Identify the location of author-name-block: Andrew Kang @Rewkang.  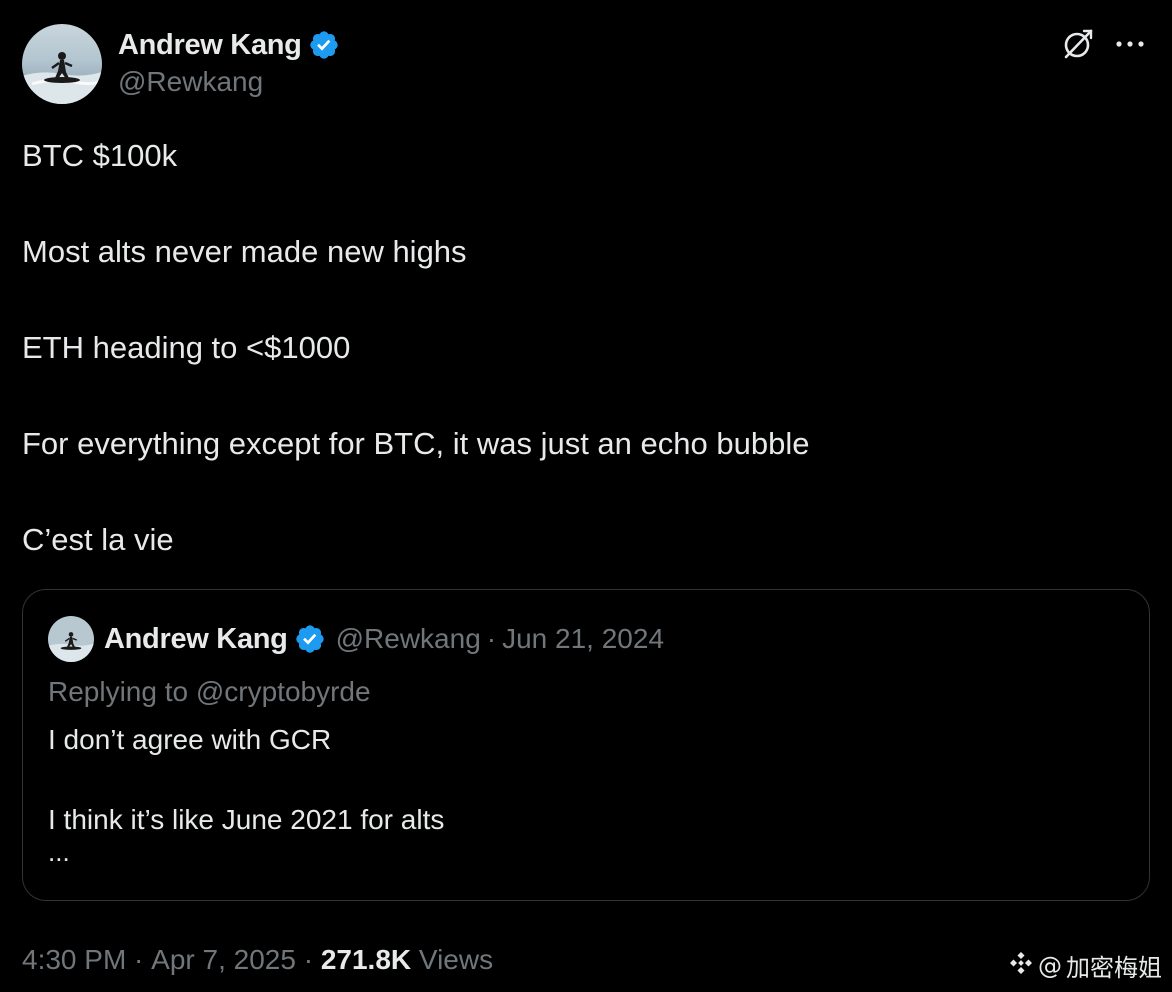
(229, 62).